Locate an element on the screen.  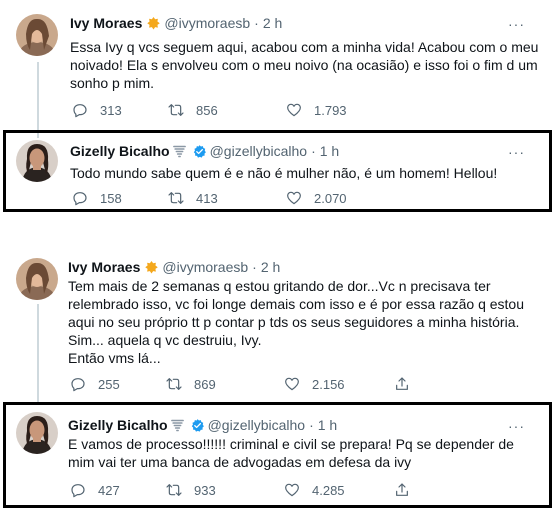
reply-button: 313 is located at coordinates (120, 110).